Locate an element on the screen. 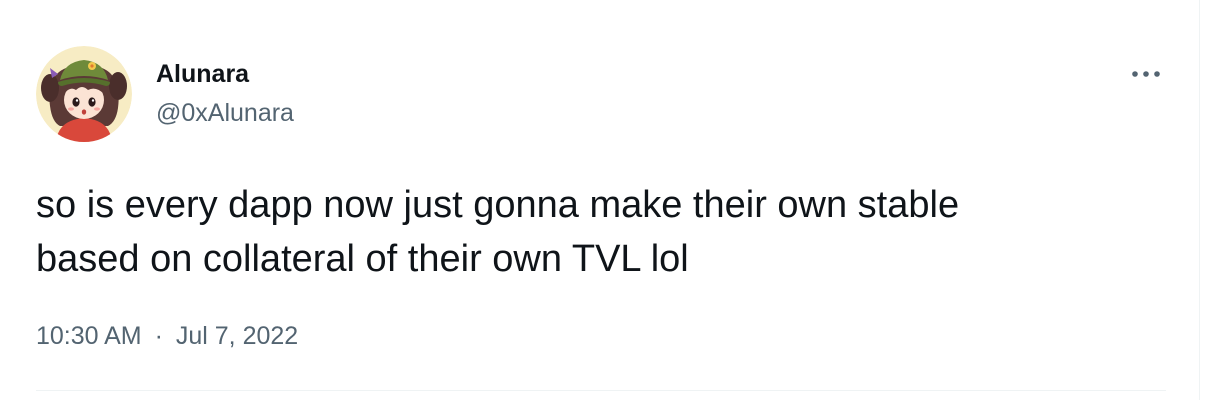 Image resolution: width=1210 pixels, height=400 pixels. avatar is located at coordinates (84, 94).